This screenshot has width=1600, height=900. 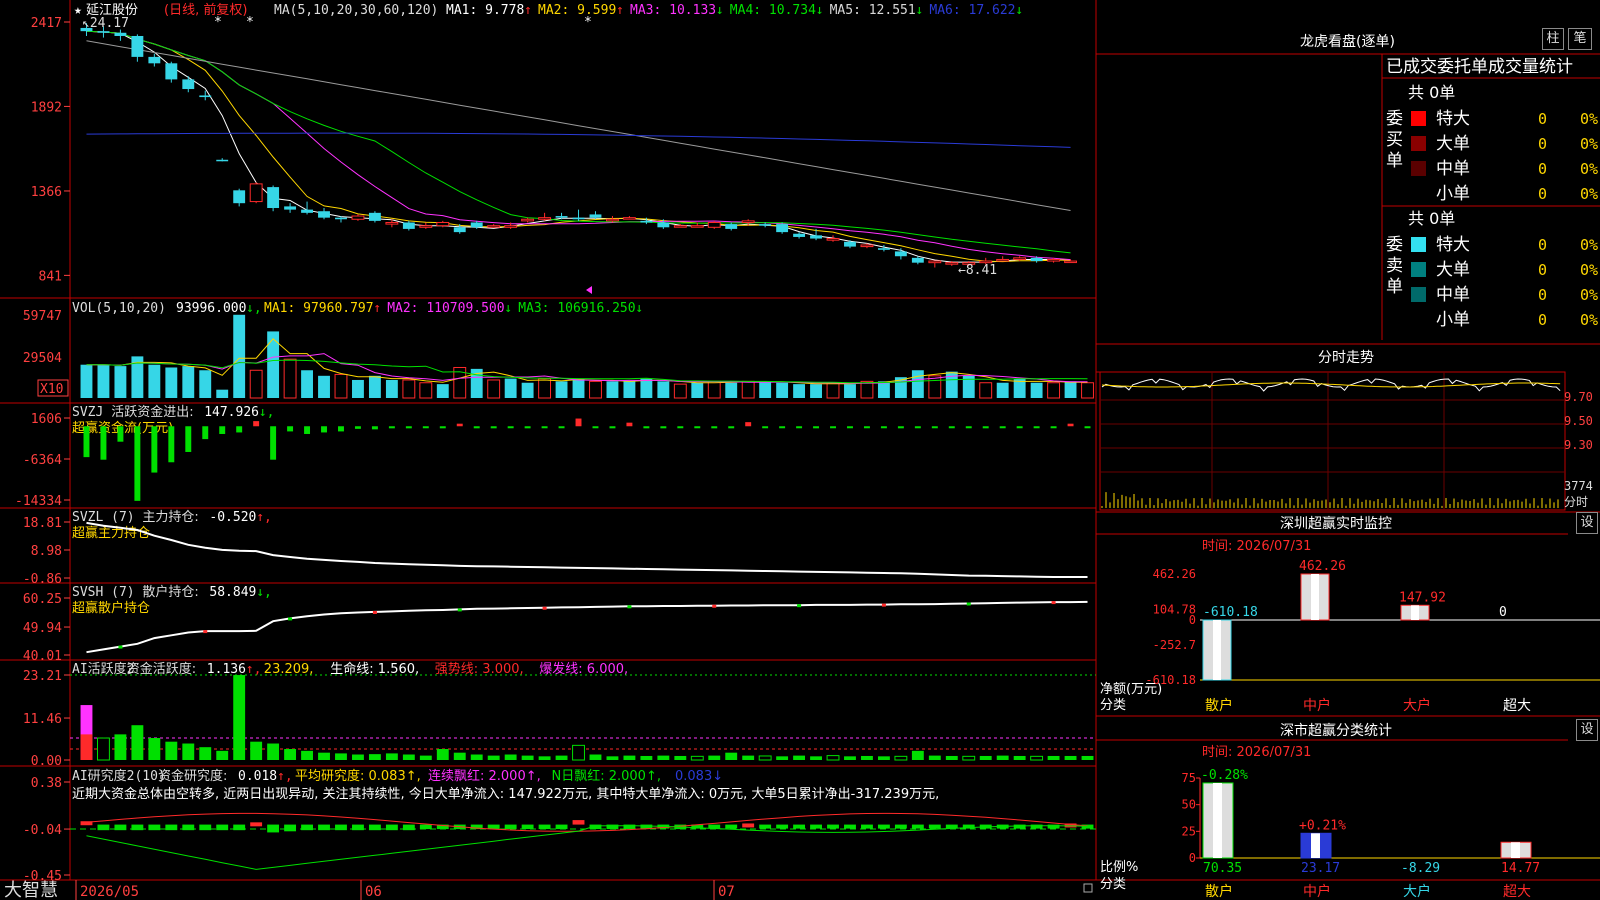 What do you see at coordinates (1394, 245) in the screenshot?
I see `sell-order-side-label: 委` at bounding box center [1394, 245].